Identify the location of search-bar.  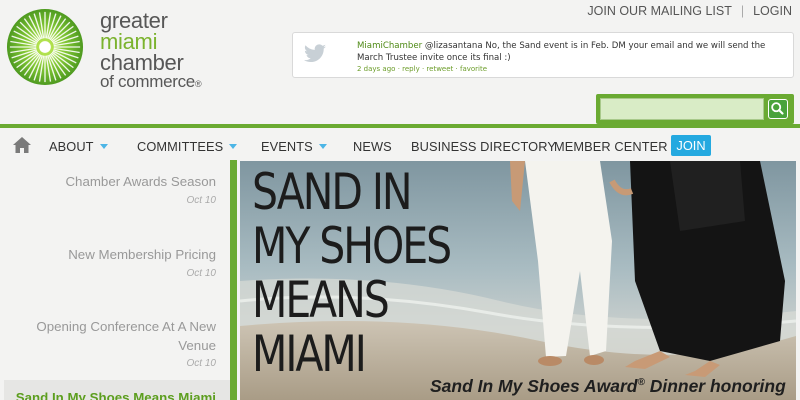
(695, 109).